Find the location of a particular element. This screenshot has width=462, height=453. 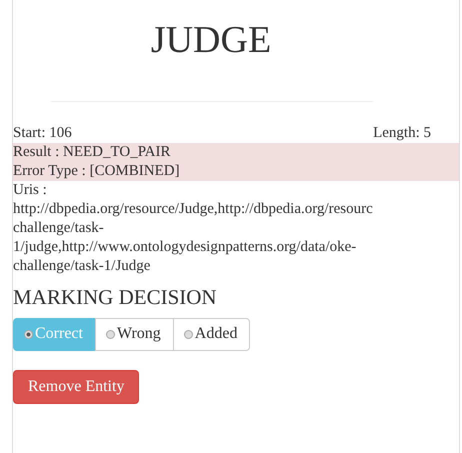

radio-option: Wrong is located at coordinates (134, 334).